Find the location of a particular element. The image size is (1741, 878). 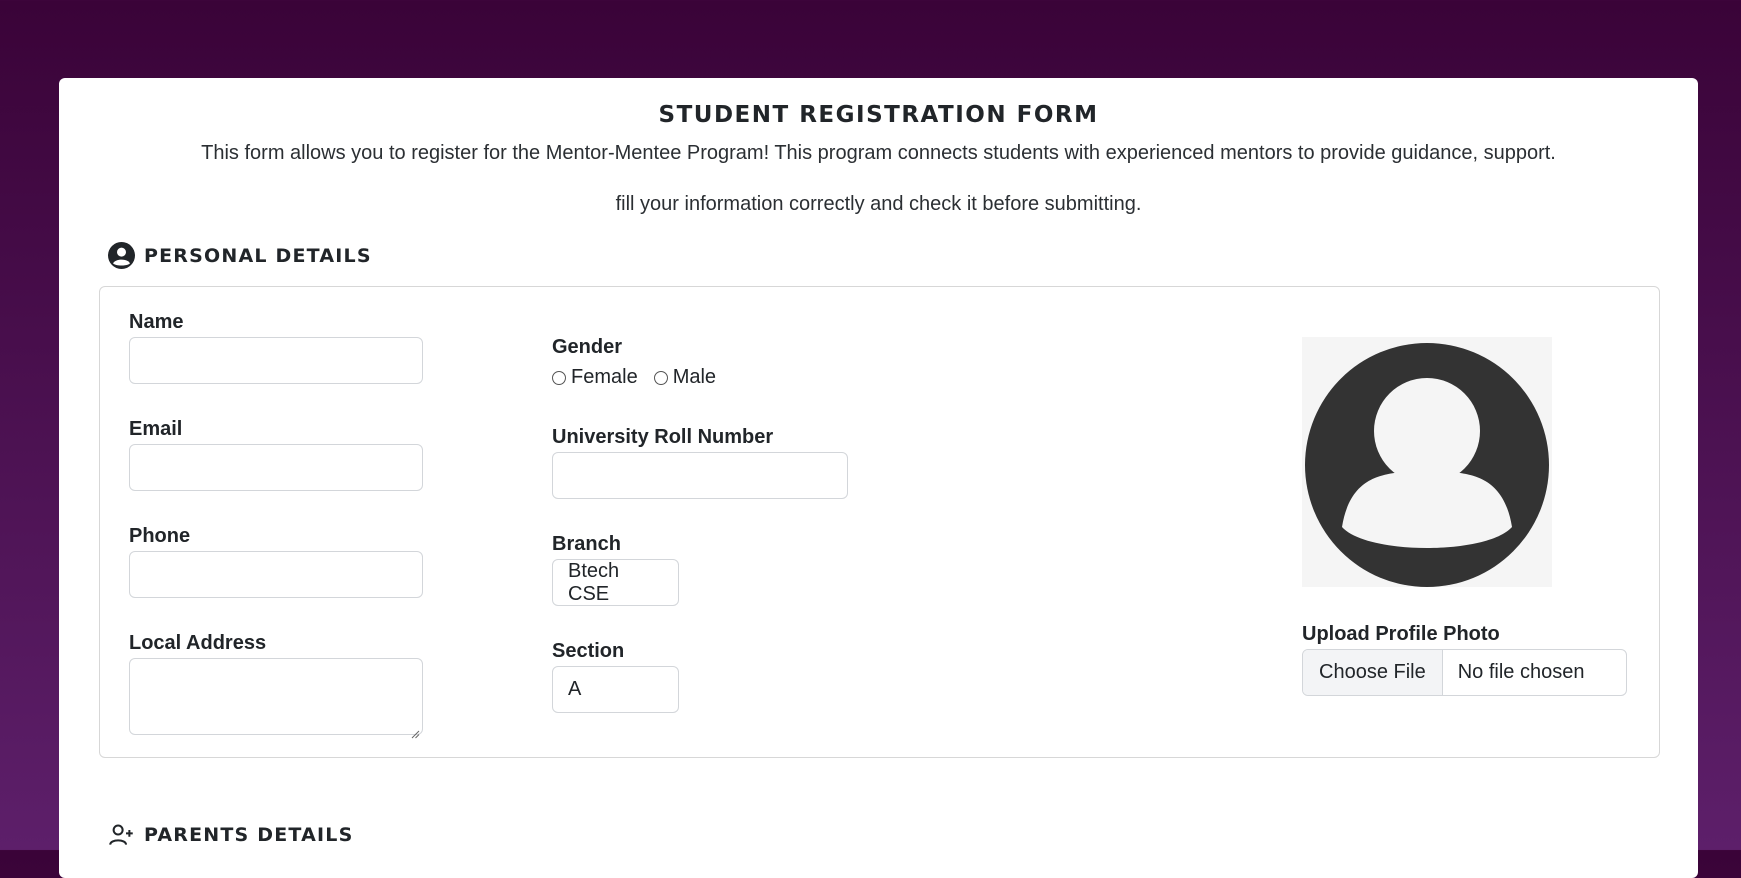

roll-number-label: University Roll Number is located at coordinates (663, 437).